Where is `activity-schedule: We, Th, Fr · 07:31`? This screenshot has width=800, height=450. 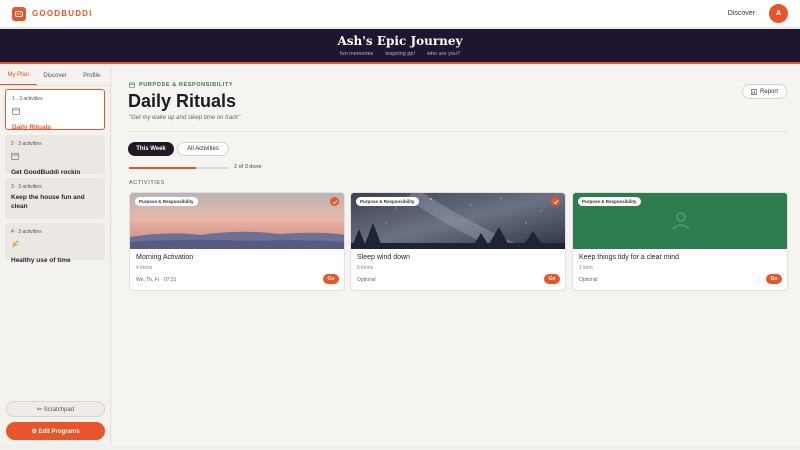
activity-schedule: We, Th, Fr · 07:31 is located at coordinates (156, 280).